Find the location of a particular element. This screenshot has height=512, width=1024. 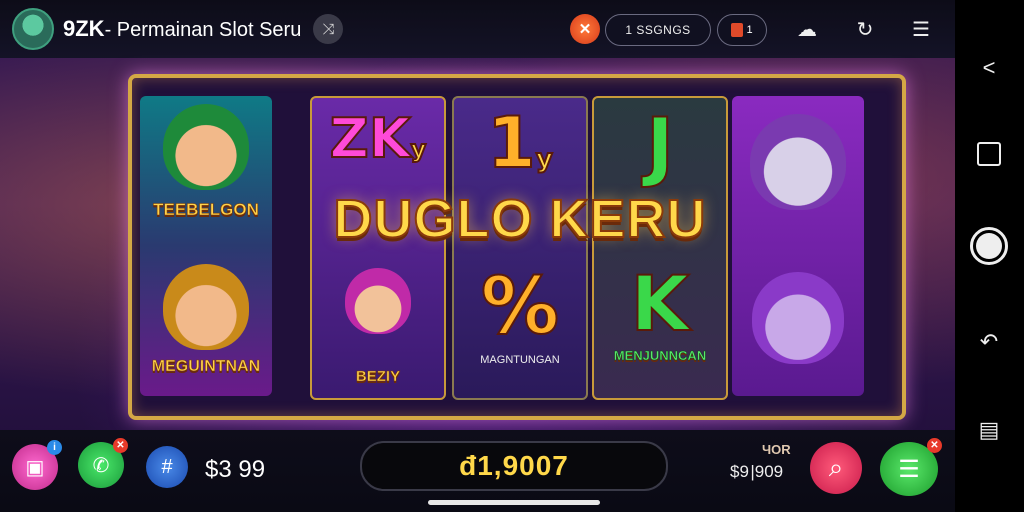

bag-icon is located at coordinates (737, 30).